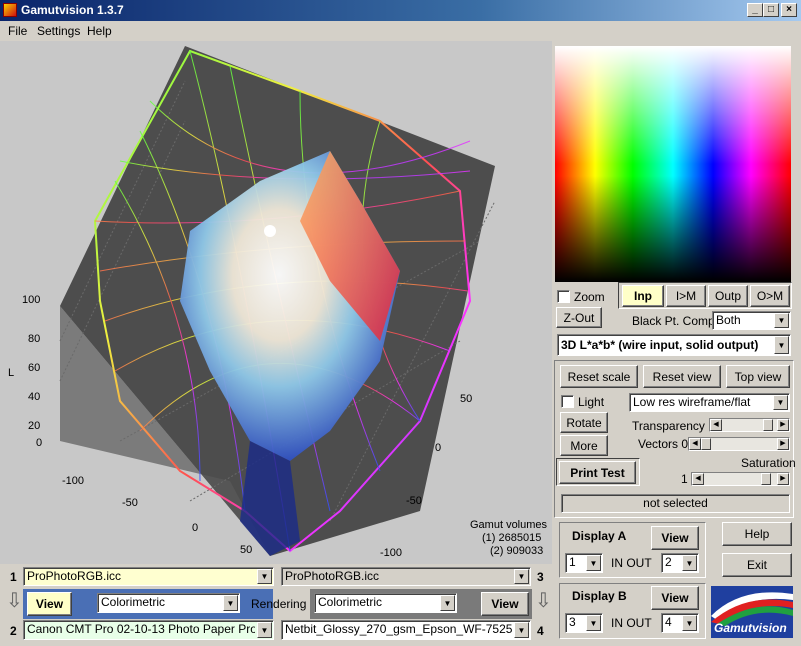  I want to click on render-mode-select: Low res wireframe/flat ▼, so click(709, 402).